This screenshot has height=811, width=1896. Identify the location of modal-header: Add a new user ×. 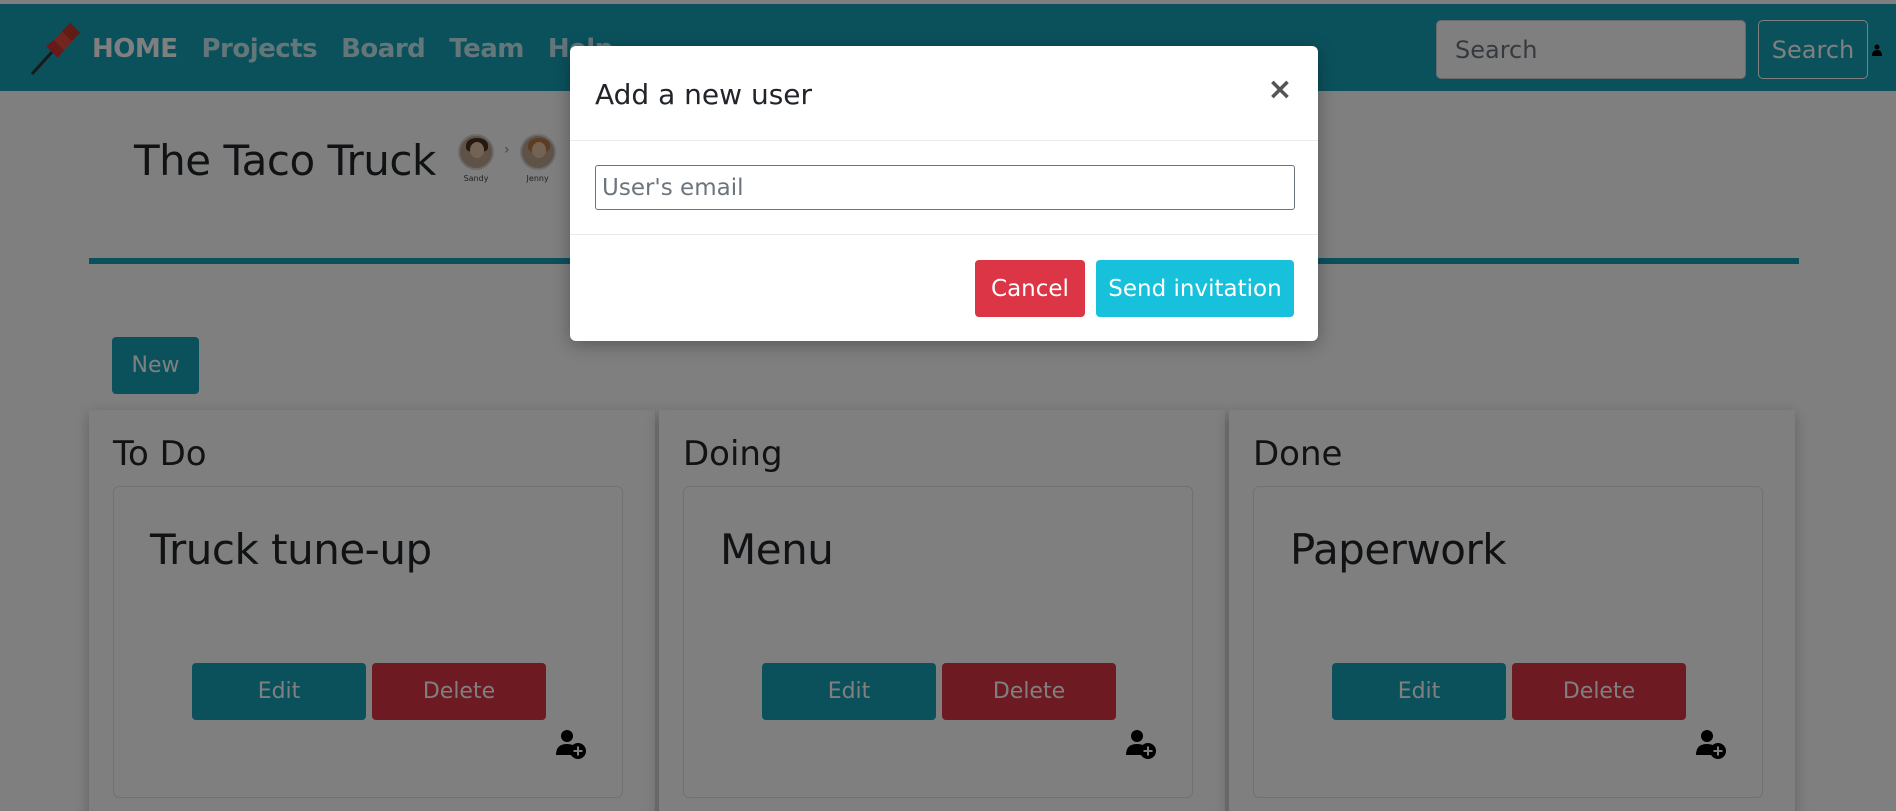
(944, 93).